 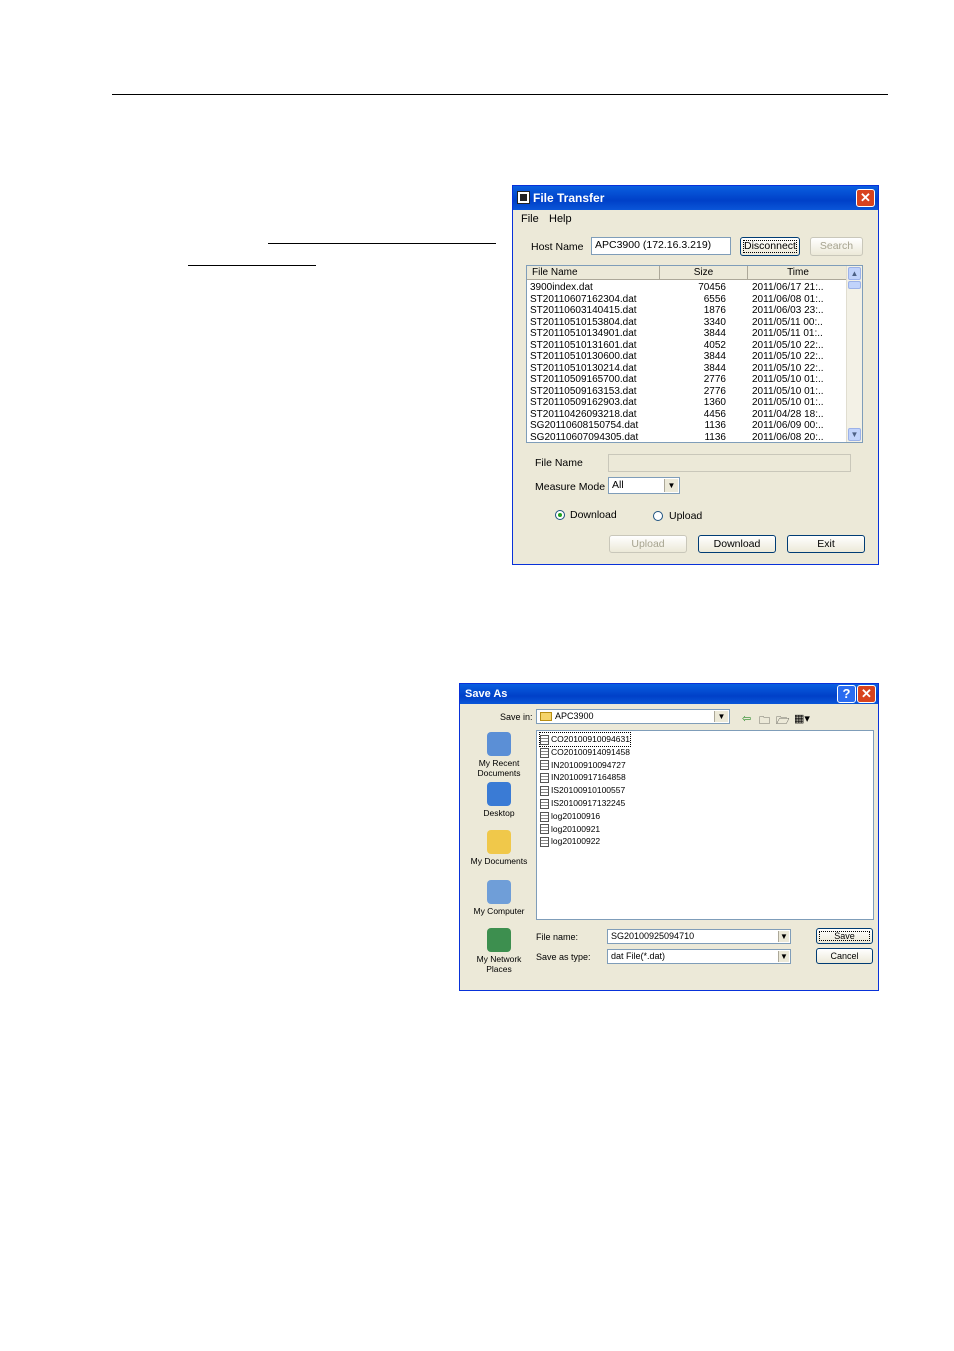 I want to click on measure-mode-select: All ▼, so click(x=644, y=485).